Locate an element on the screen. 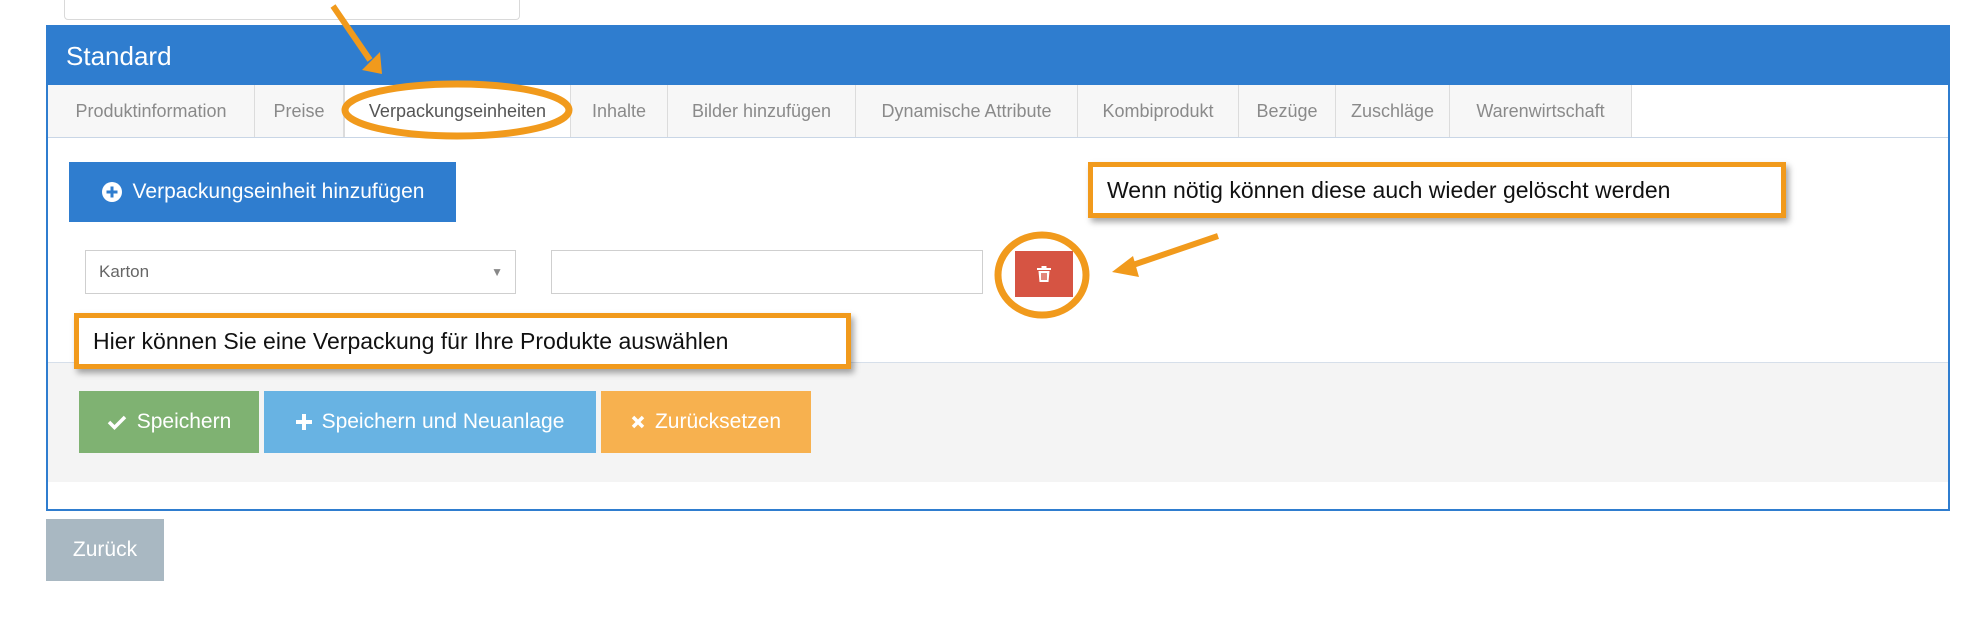  save-and-new-label: Speichern und Neuanlage is located at coordinates (443, 421).